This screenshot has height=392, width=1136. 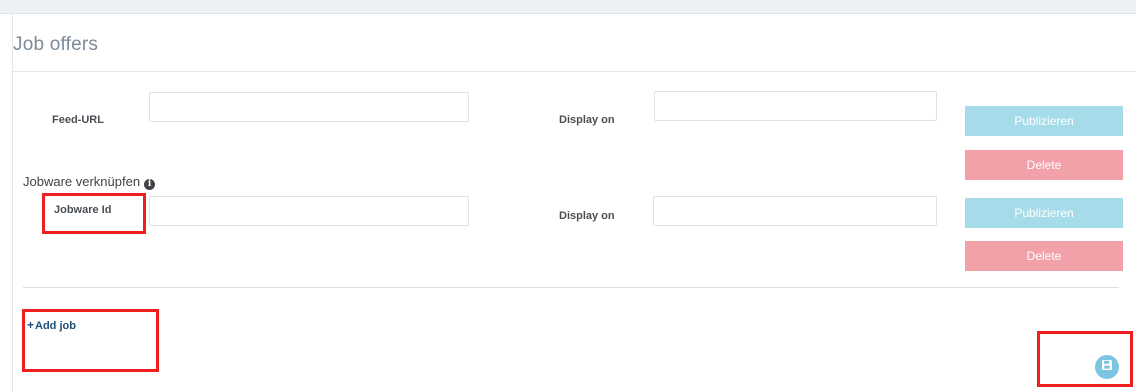 What do you see at coordinates (309, 211) in the screenshot?
I see `jobware-id-input` at bounding box center [309, 211].